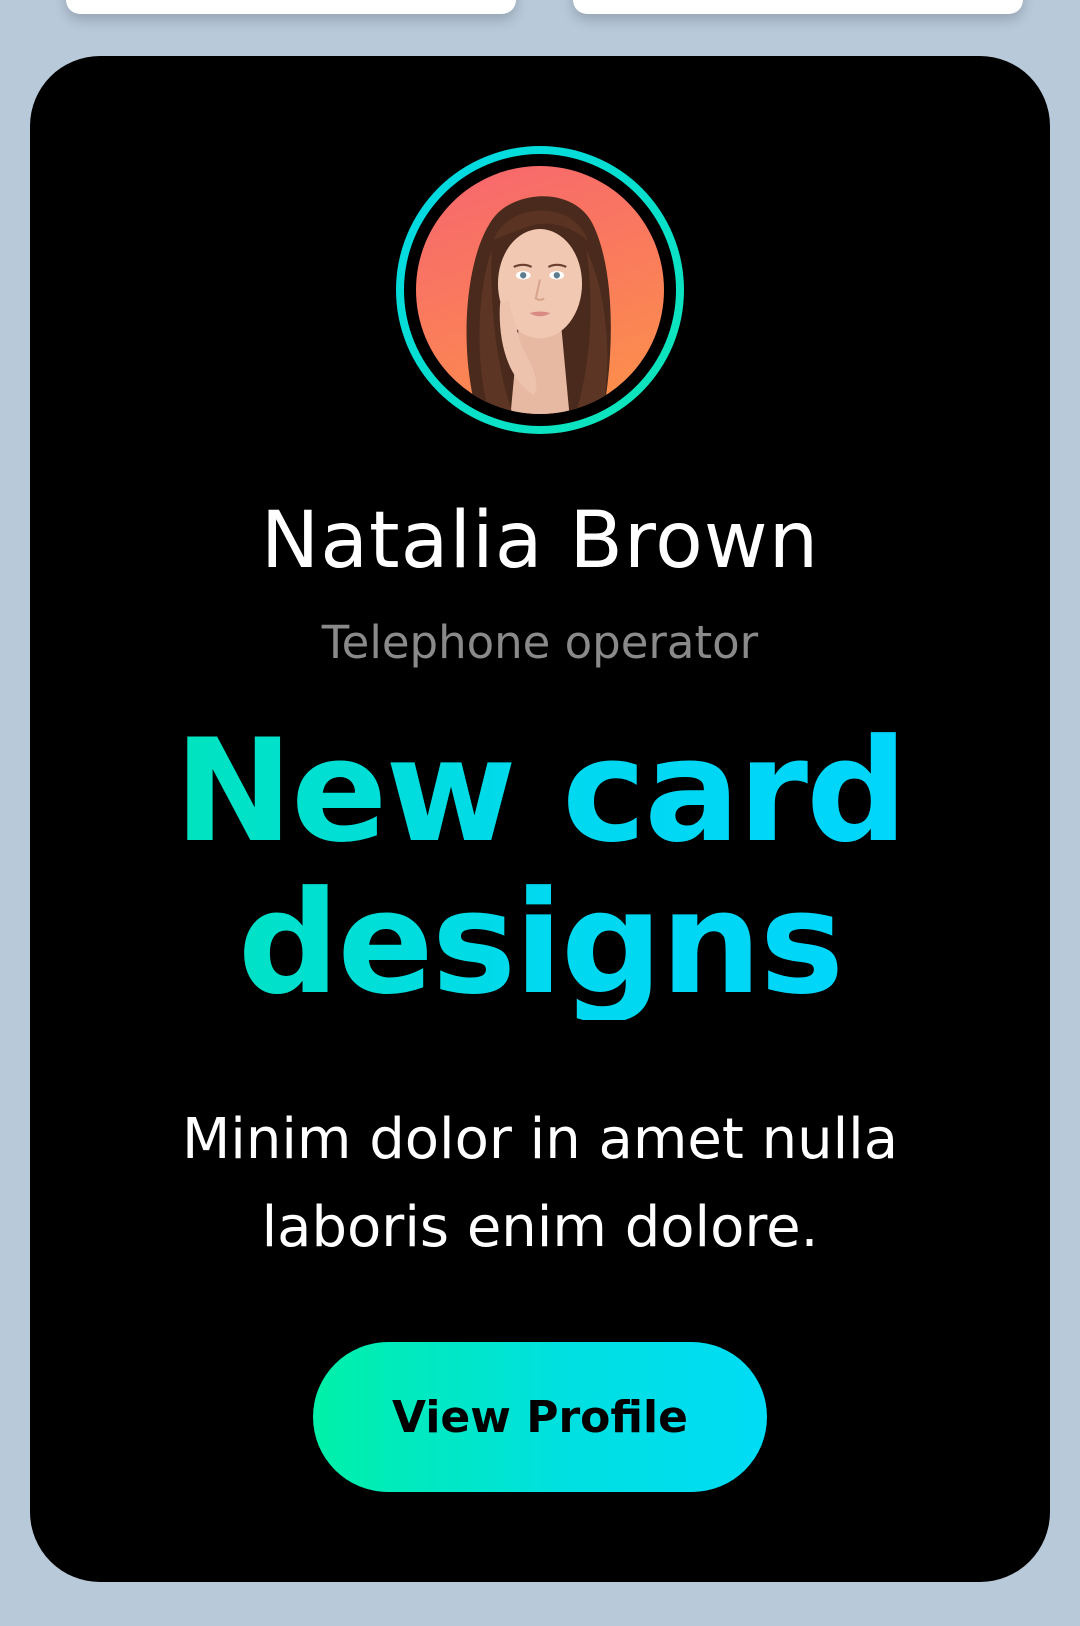  I want to click on profile-name: Natalia Brown, so click(540, 541).